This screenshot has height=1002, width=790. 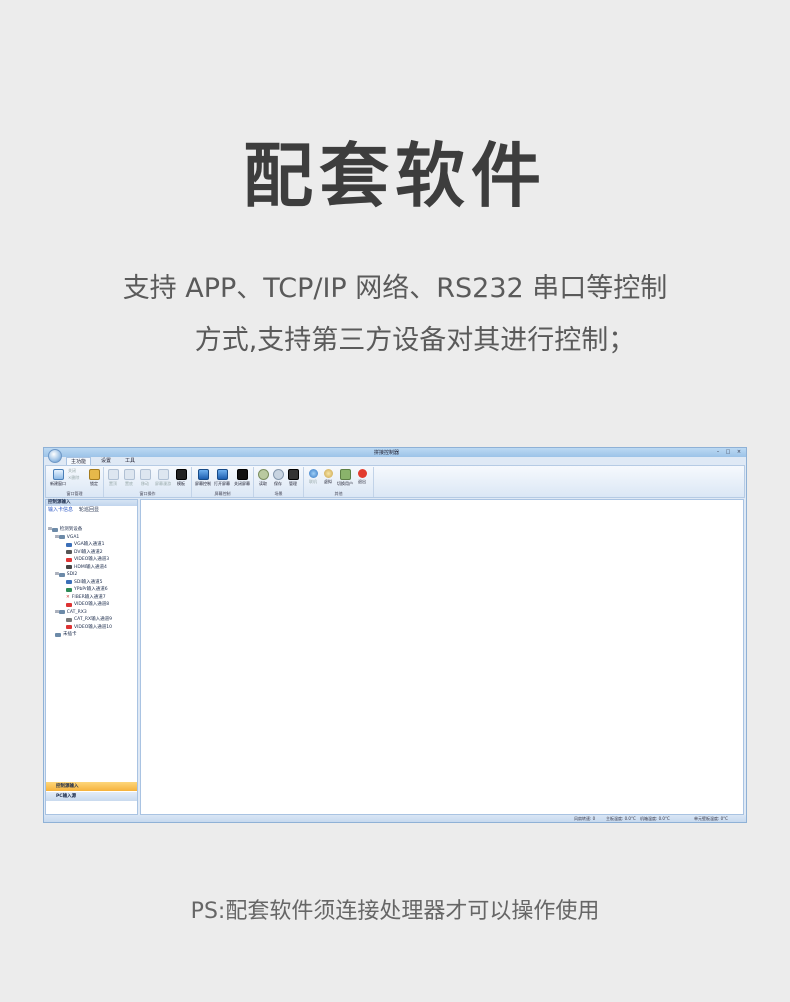 What do you see at coordinates (147, 493) in the screenshot?
I see `ribbon-group-label: 窗口操作` at bounding box center [147, 493].